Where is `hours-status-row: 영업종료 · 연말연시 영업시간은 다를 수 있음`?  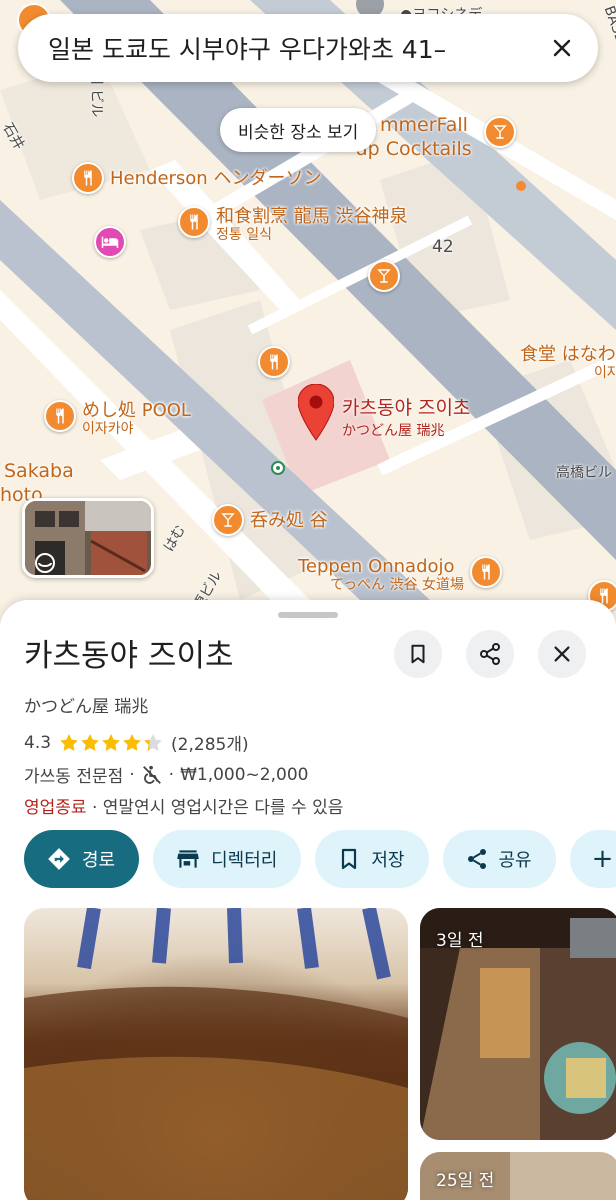 hours-status-row: 영업종료 · 연말연시 영업시간은 다를 수 있음 is located at coordinates (183, 805).